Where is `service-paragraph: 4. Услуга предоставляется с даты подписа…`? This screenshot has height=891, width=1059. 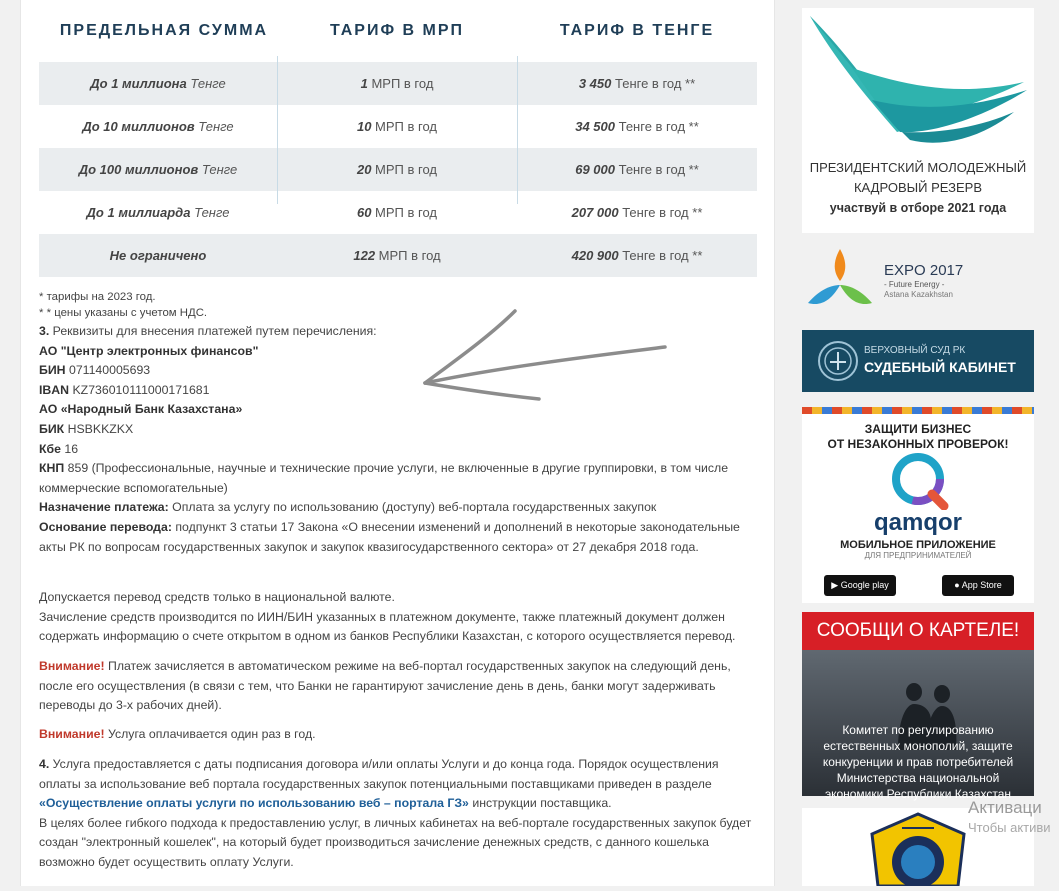 service-paragraph: 4. Услуга предоставляется с даты подписа… is located at coordinates (399, 814).